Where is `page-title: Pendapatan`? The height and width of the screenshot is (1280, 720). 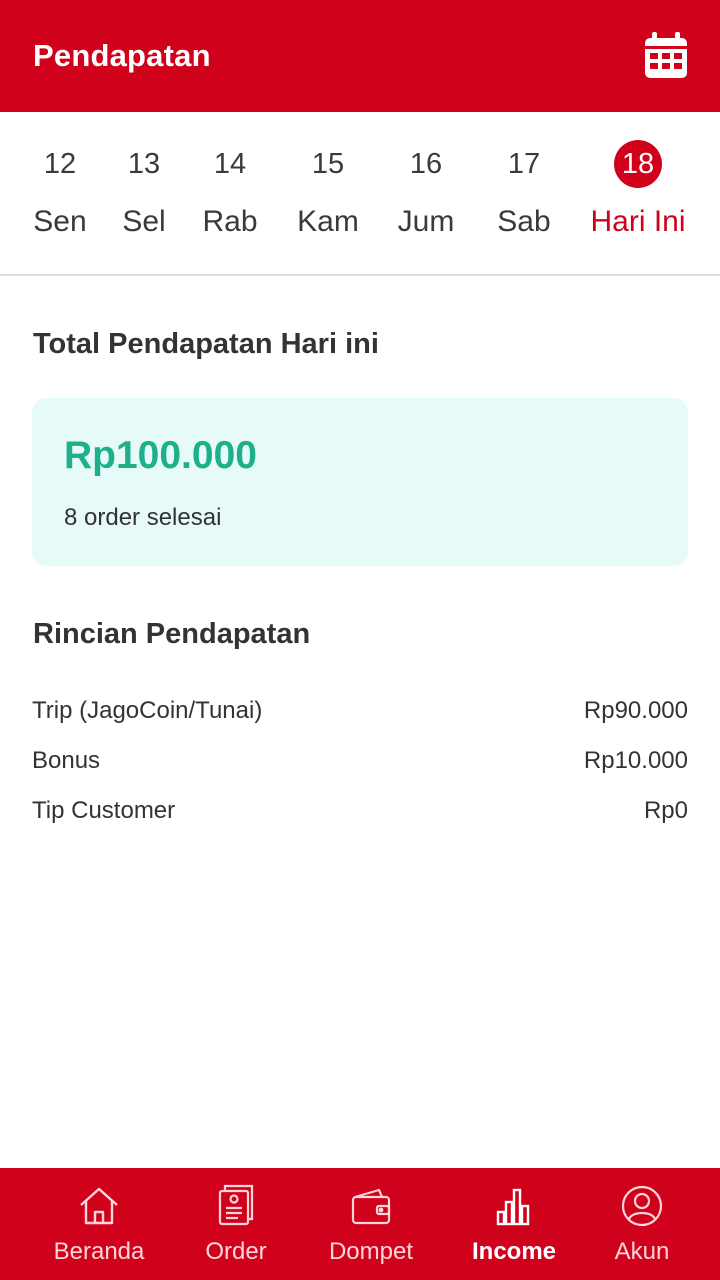
page-title: Pendapatan is located at coordinates (122, 55).